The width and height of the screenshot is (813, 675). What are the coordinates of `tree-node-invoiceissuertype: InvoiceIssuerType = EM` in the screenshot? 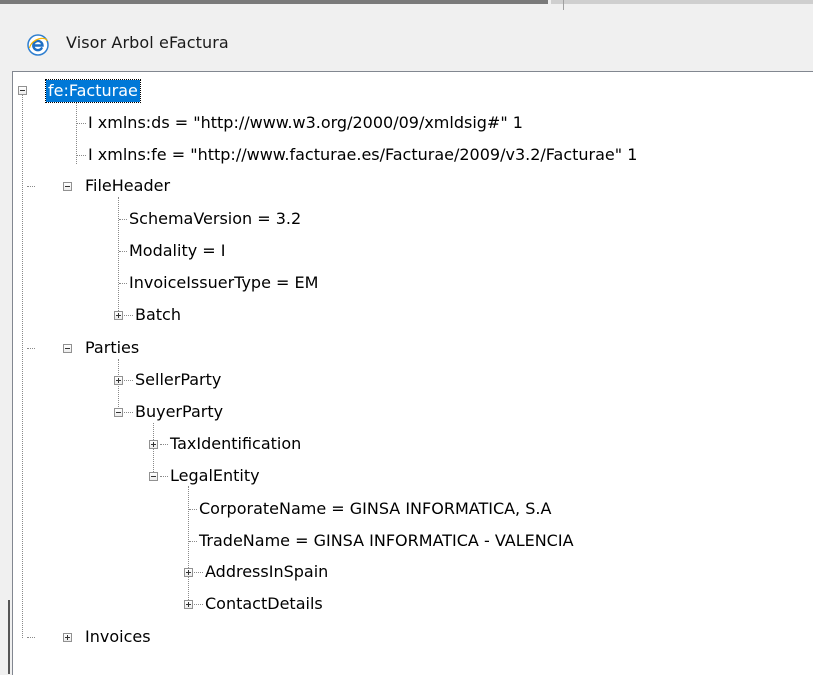 It's located at (223, 283).